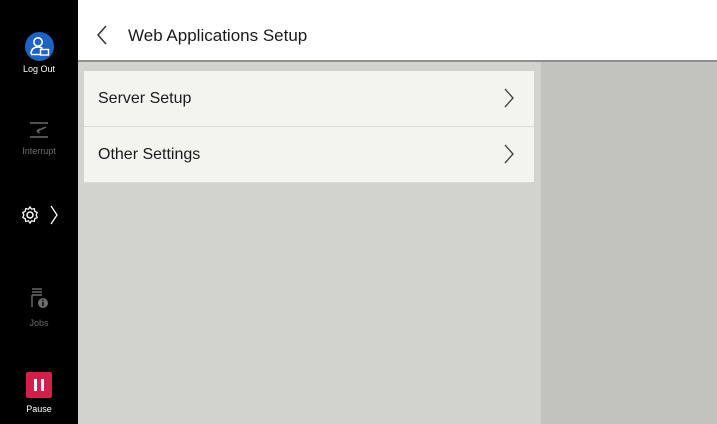  Describe the element at coordinates (397, 35) in the screenshot. I see `header: Web Applications Setup` at that location.